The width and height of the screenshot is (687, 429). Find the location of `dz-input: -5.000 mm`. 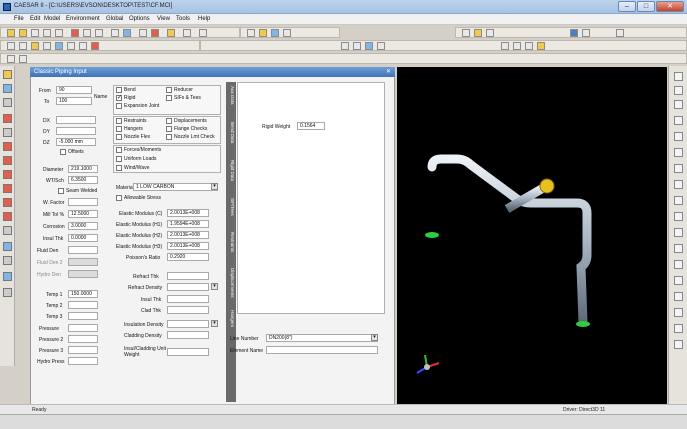

dz-input: -5.000 mm is located at coordinates (76, 142).